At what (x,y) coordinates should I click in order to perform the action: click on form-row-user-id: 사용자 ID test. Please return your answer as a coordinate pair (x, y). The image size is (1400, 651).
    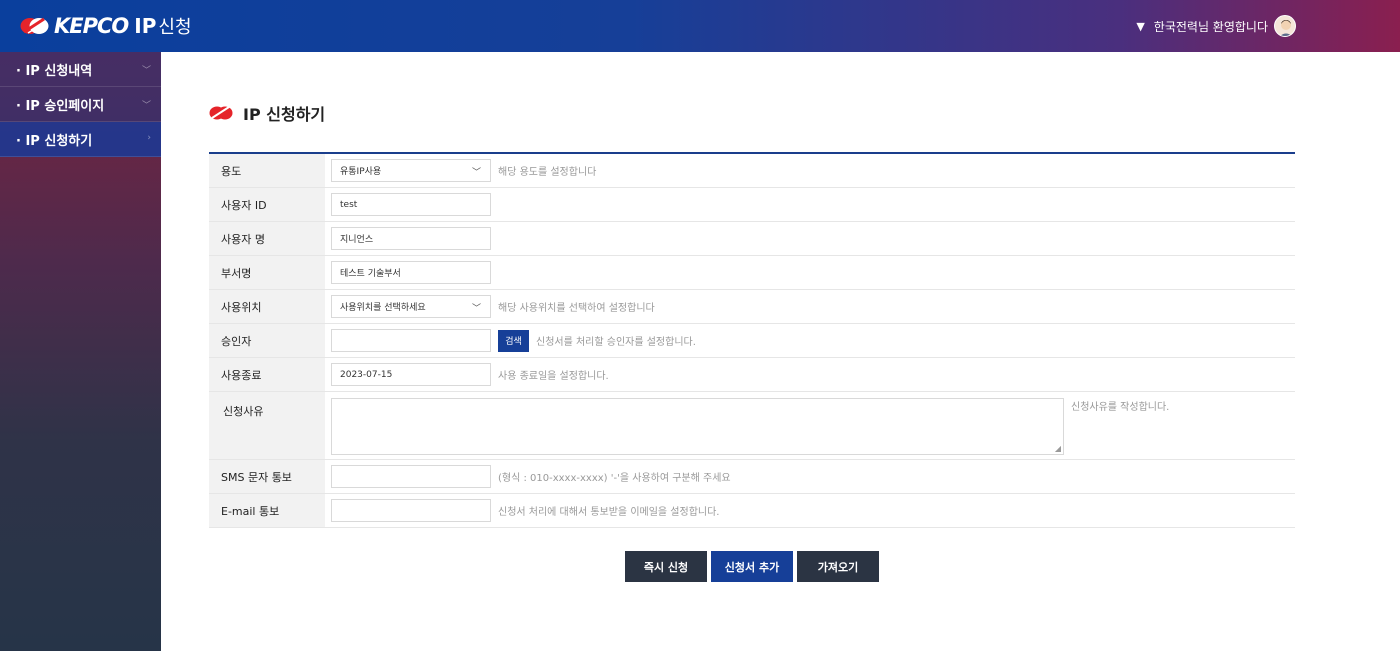
    Looking at the image, I should click on (752, 205).